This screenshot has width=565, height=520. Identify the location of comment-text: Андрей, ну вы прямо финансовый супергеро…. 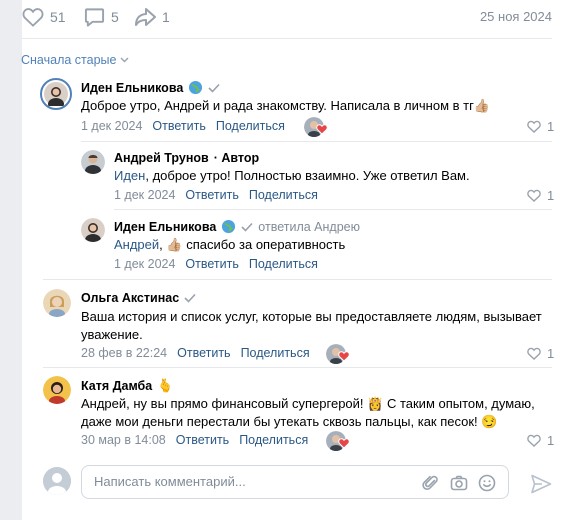
(308, 412).